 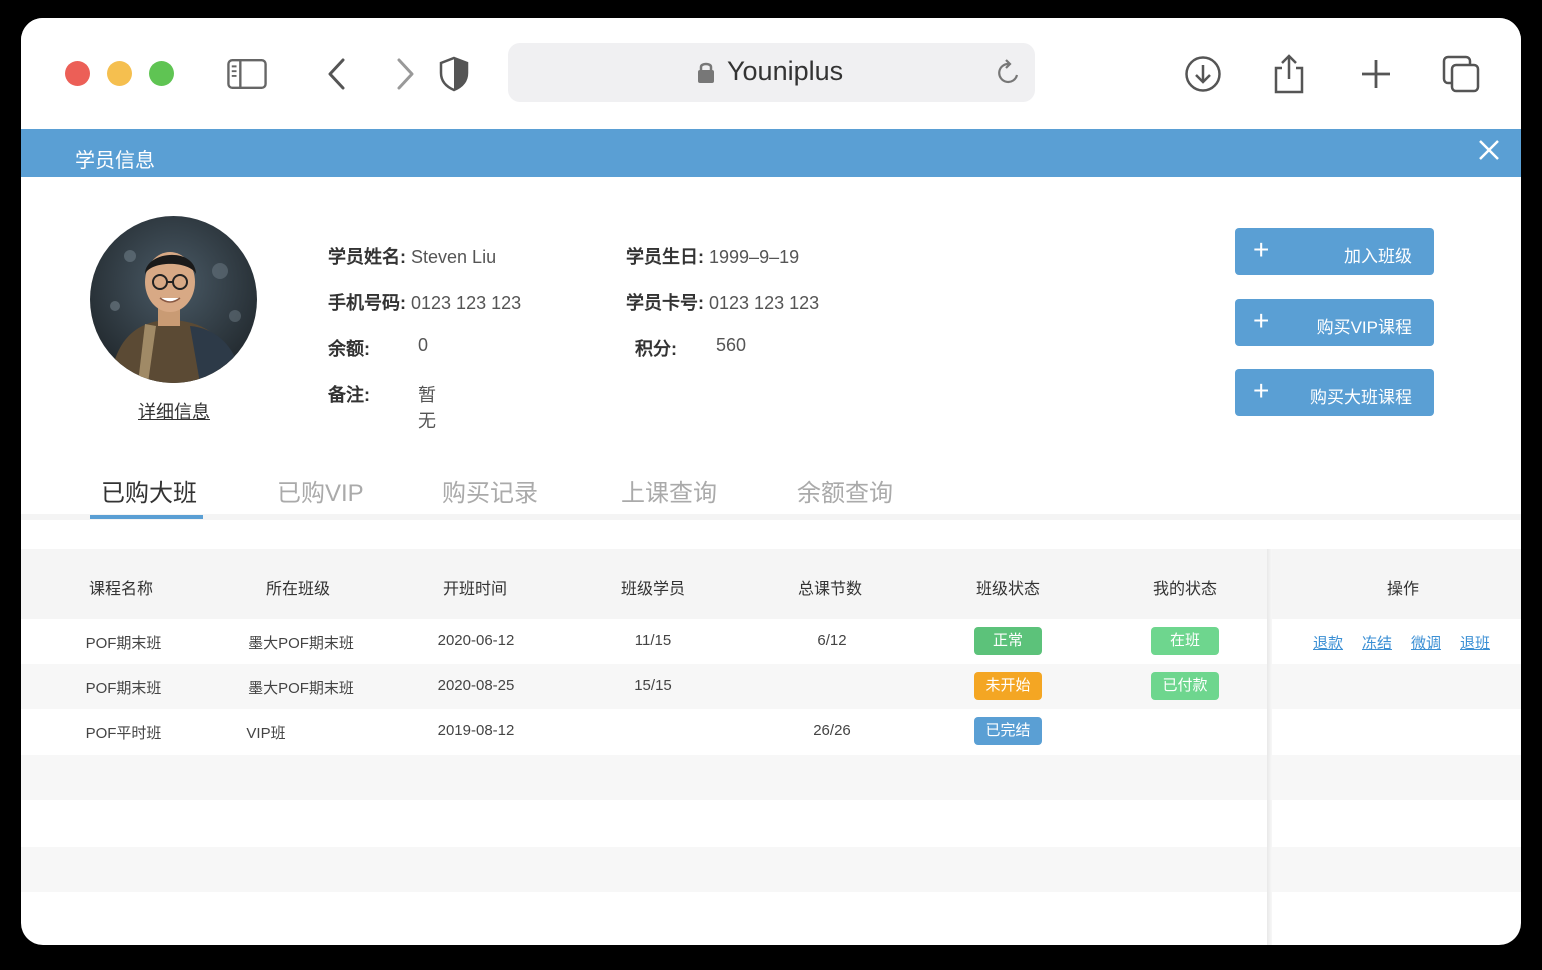 I want to click on class-status-badge: 已完结, so click(x=1008, y=731).